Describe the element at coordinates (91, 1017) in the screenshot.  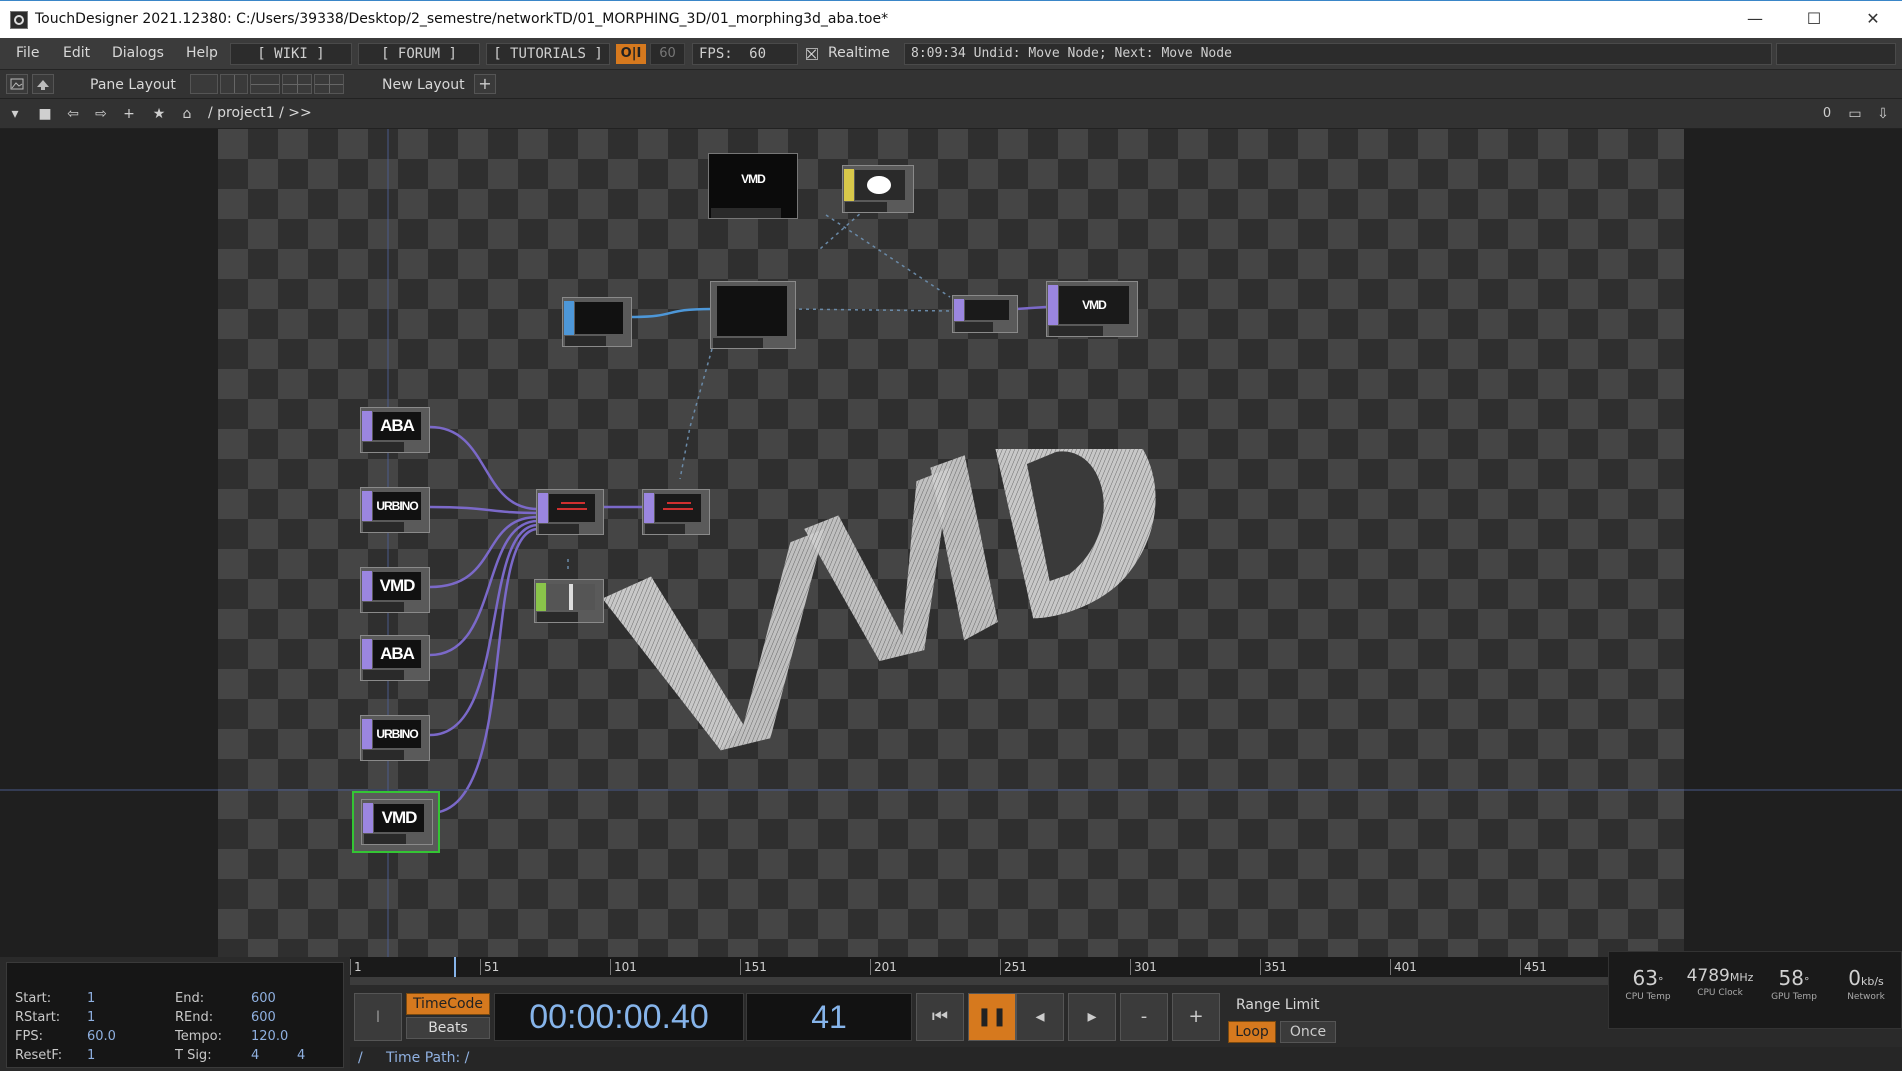
I see `rstart-value: 1` at that location.